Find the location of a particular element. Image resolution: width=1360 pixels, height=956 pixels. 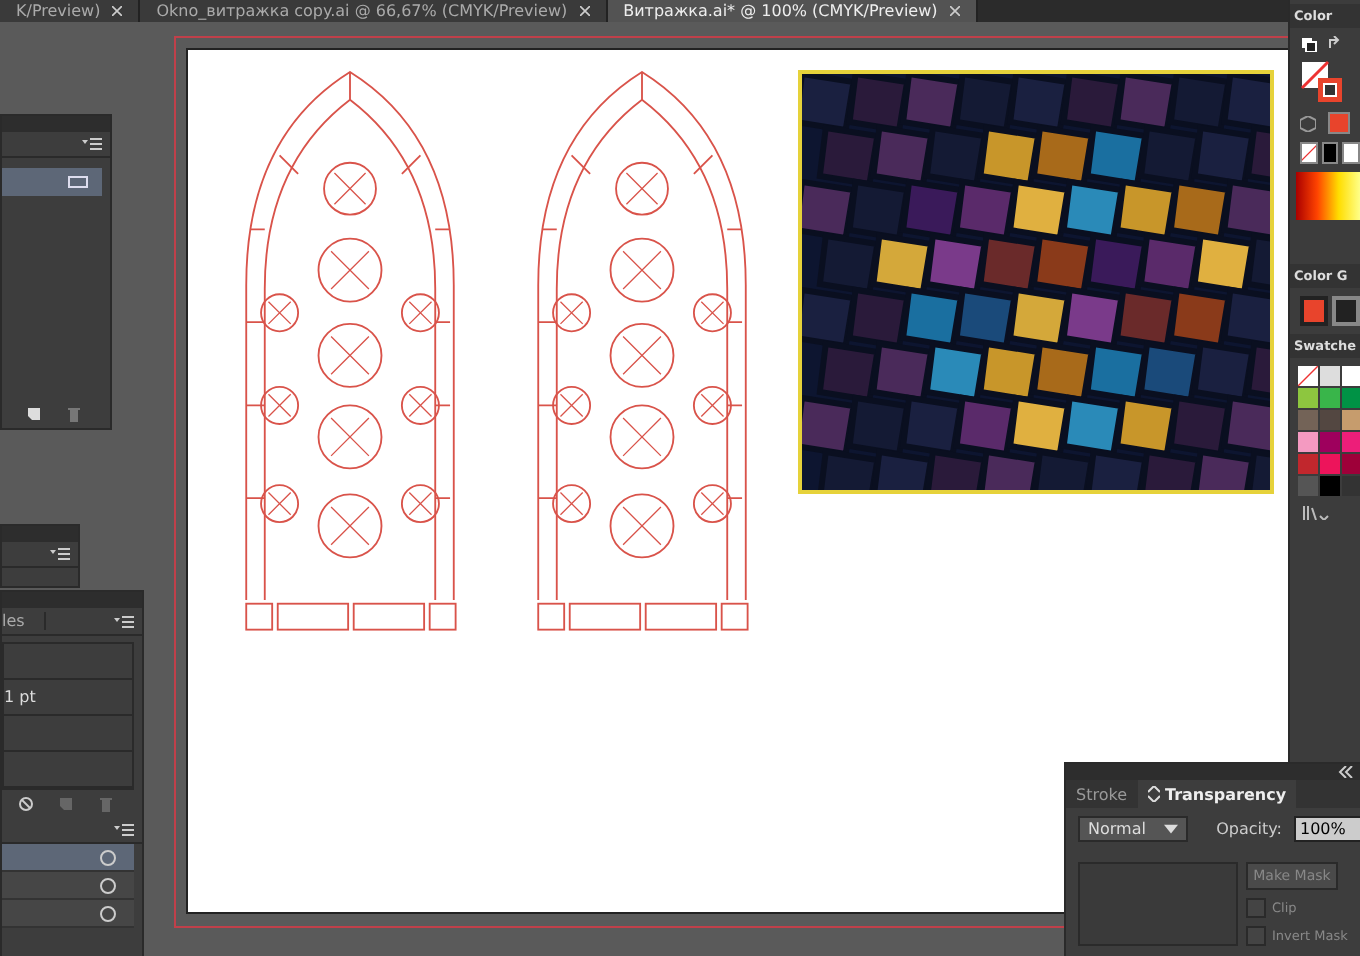

artboard-icon is located at coordinates (78, 182).